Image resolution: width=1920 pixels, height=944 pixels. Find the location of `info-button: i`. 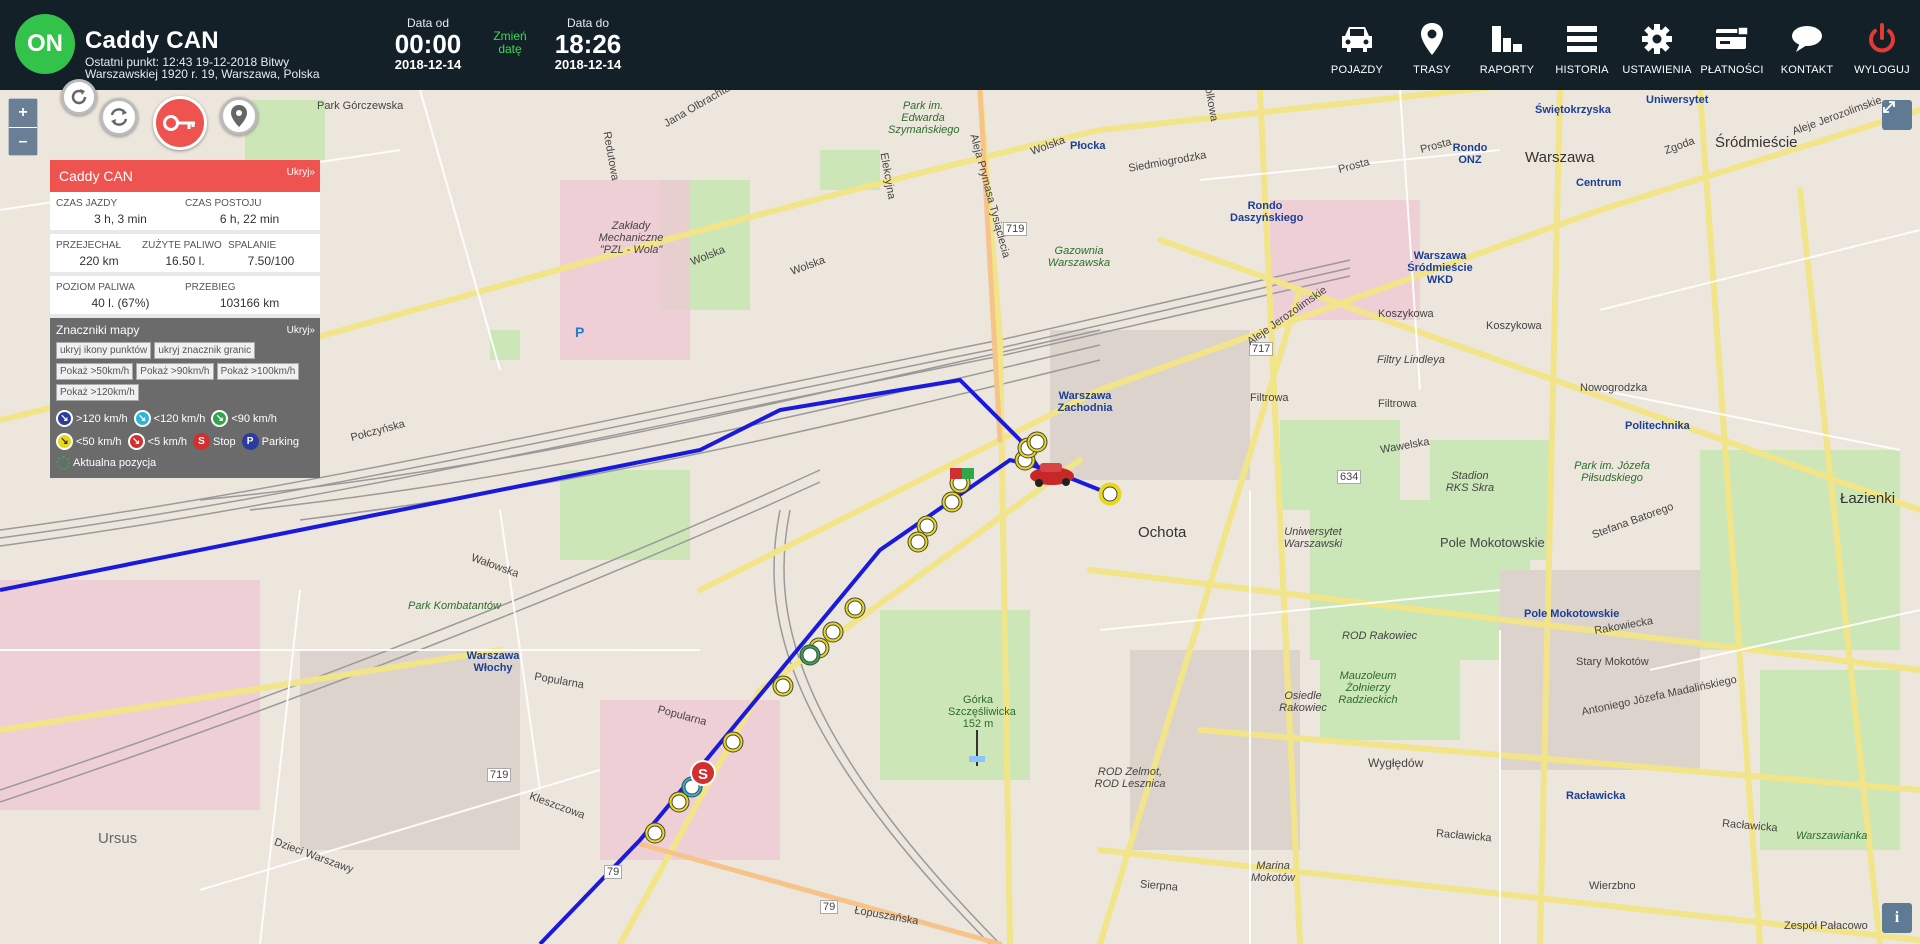

info-button: i is located at coordinates (1897, 918).